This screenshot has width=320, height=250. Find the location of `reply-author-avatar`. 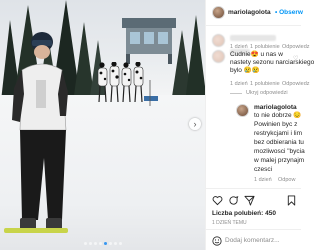

reply-author-avatar is located at coordinates (242, 110).